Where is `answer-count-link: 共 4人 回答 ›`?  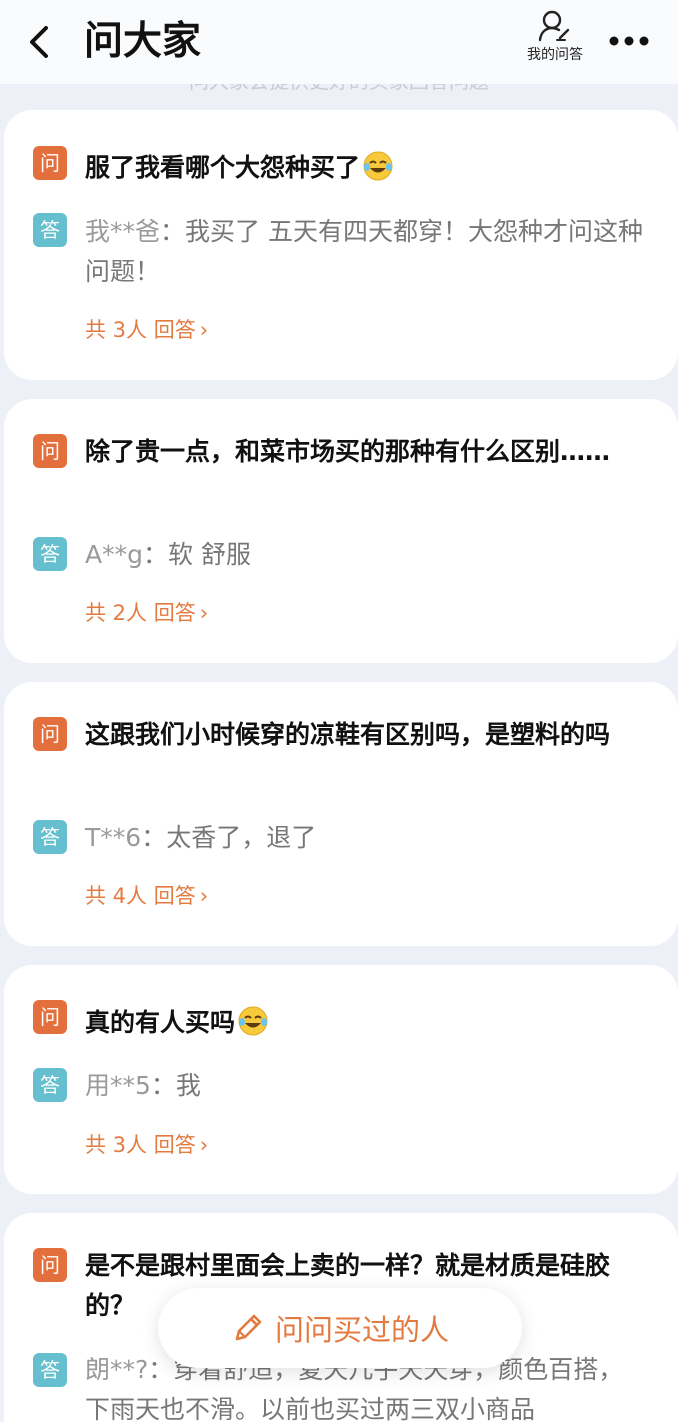 answer-count-link: 共 4人 回答 › is located at coordinates (146, 896).